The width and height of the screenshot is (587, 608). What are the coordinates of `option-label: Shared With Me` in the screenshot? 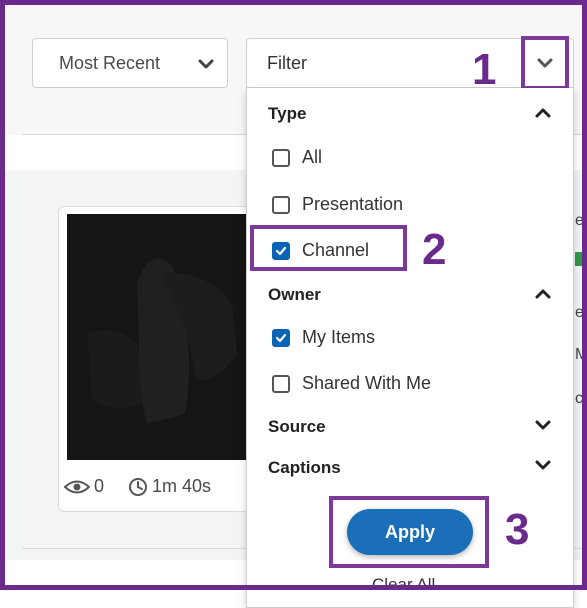 It's located at (367, 383).